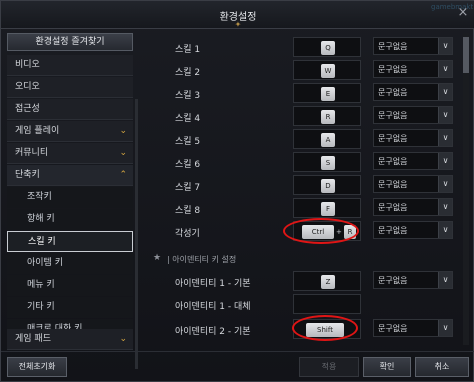 This screenshot has height=382, width=474. What do you see at coordinates (463, 13) in the screenshot?
I see `close-icon: ×` at bounding box center [463, 13].